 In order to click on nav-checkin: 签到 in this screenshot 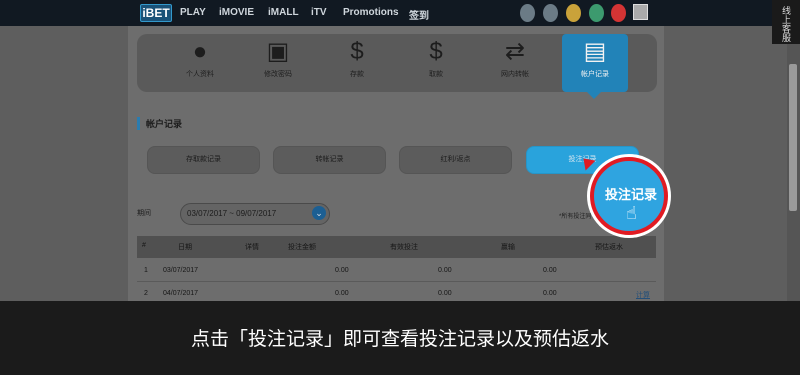, I will do `click(419, 14)`.